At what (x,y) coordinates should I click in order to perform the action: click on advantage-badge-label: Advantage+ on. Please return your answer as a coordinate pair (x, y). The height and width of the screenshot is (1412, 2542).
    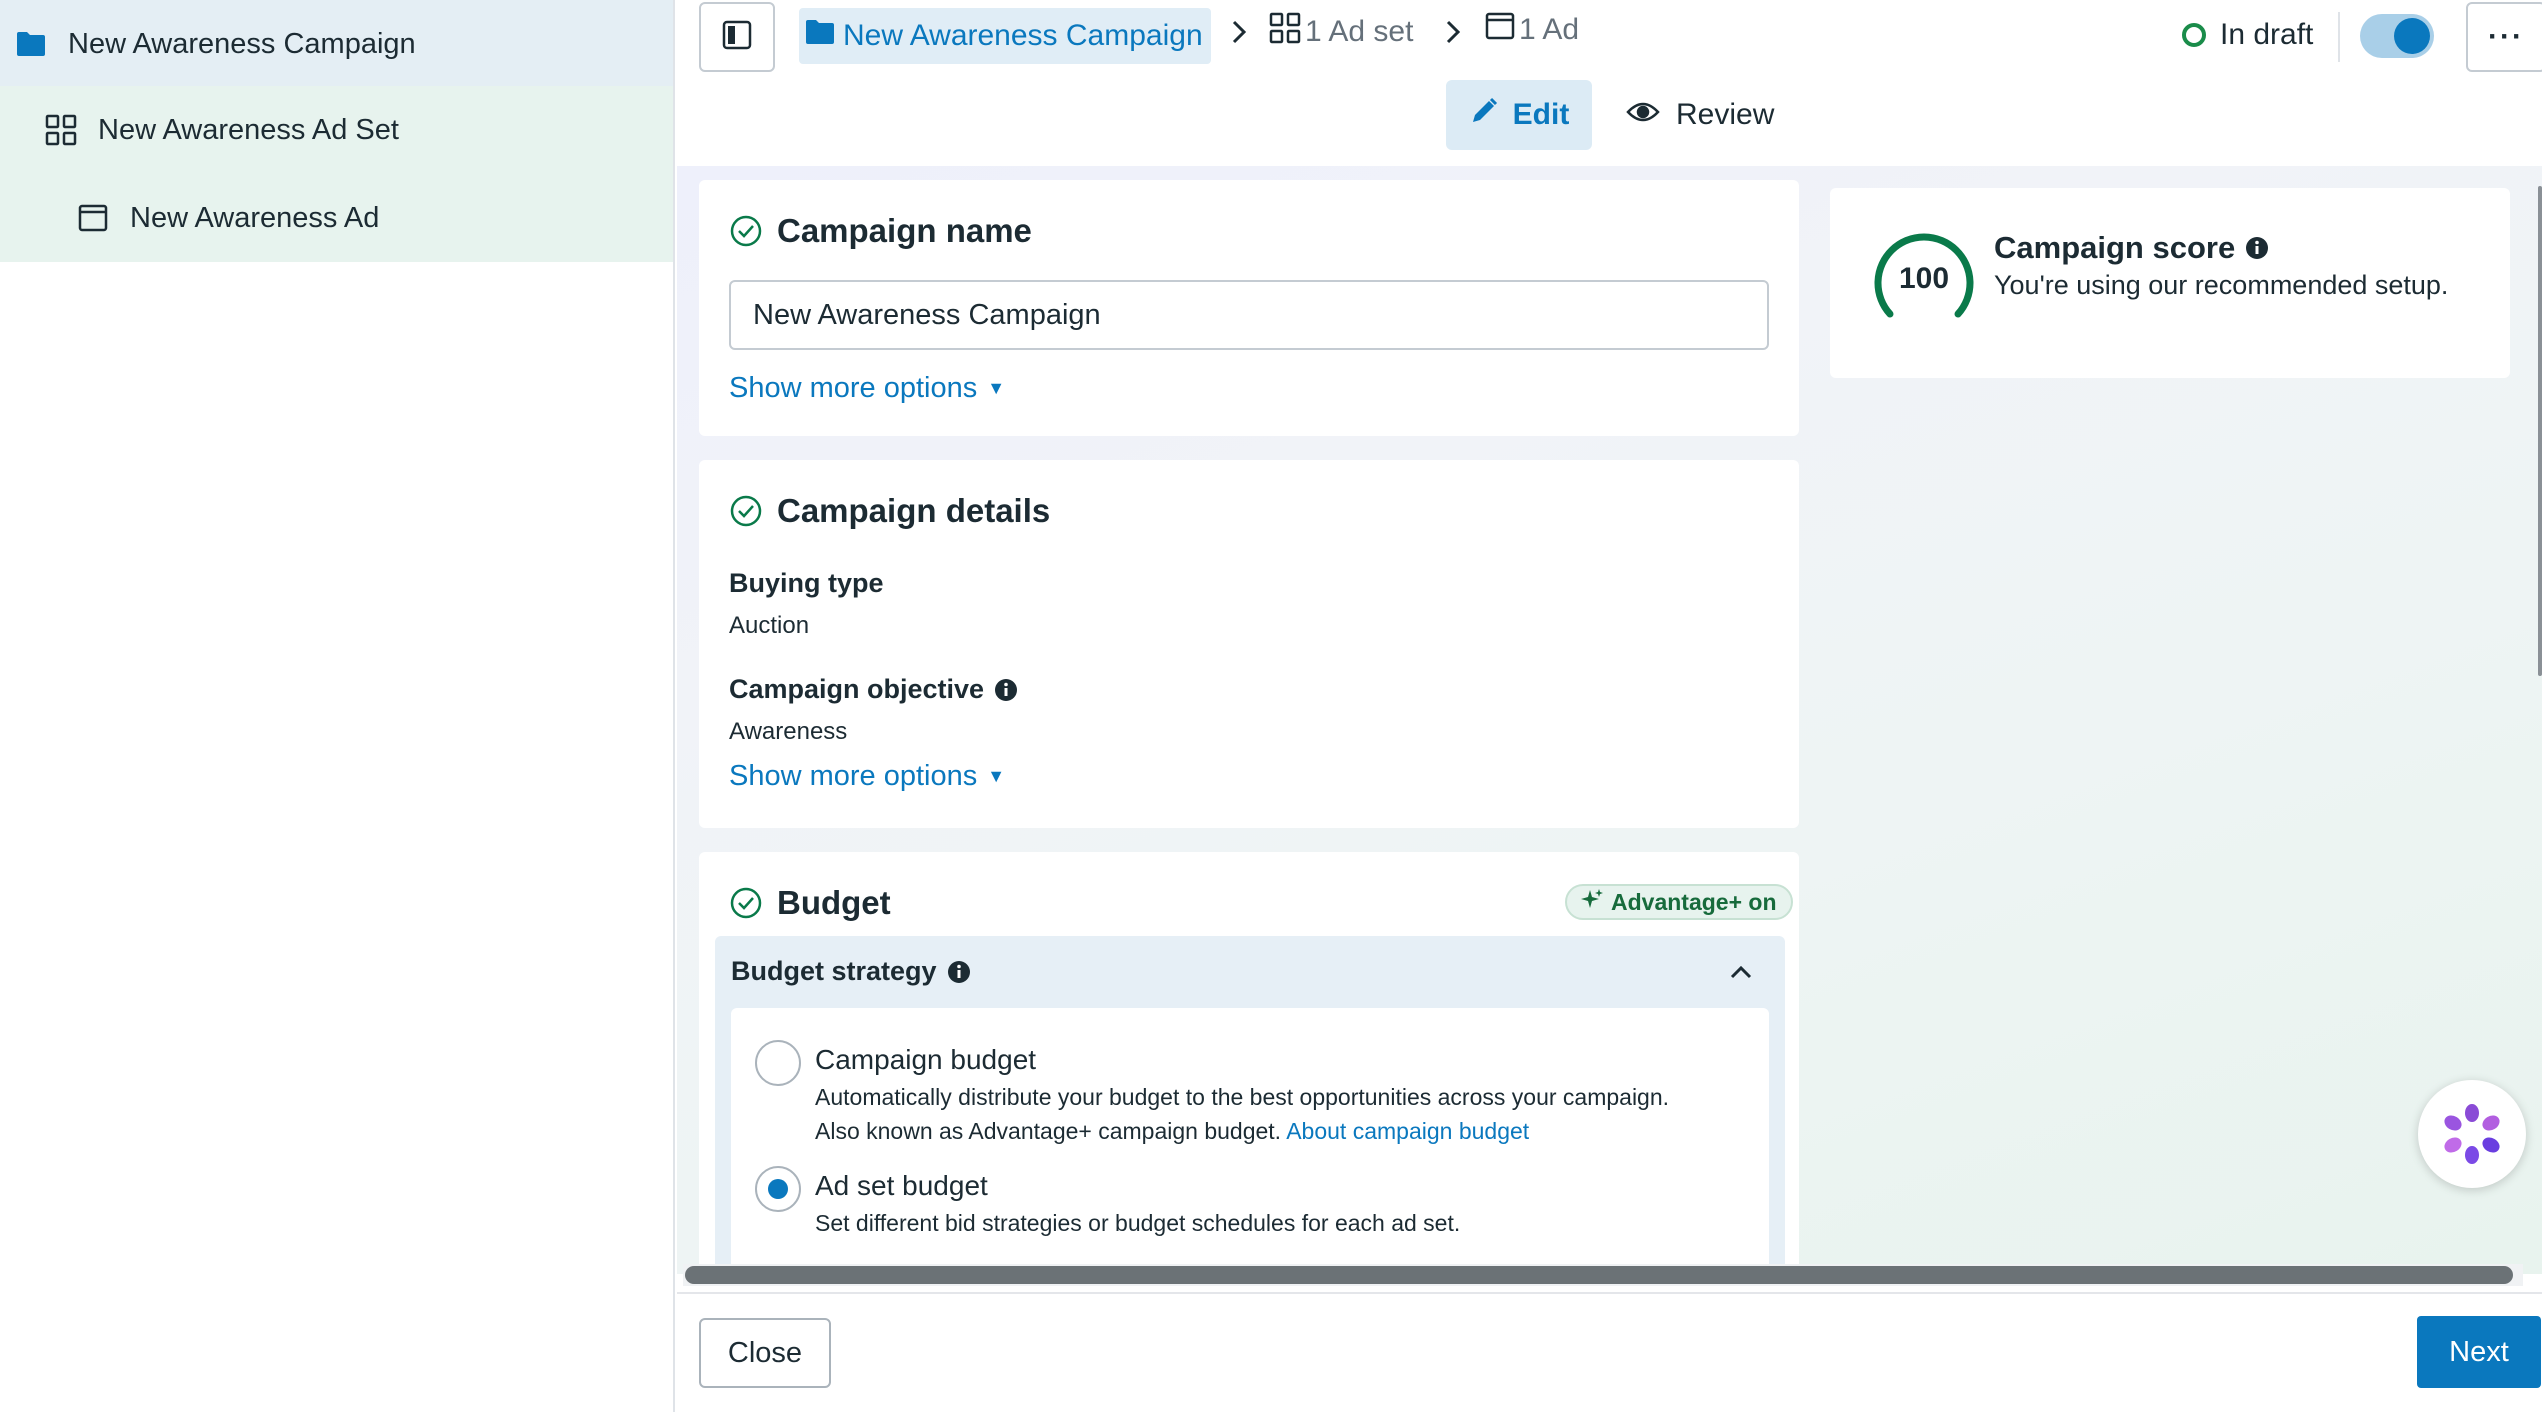
    Looking at the image, I should click on (1694, 901).